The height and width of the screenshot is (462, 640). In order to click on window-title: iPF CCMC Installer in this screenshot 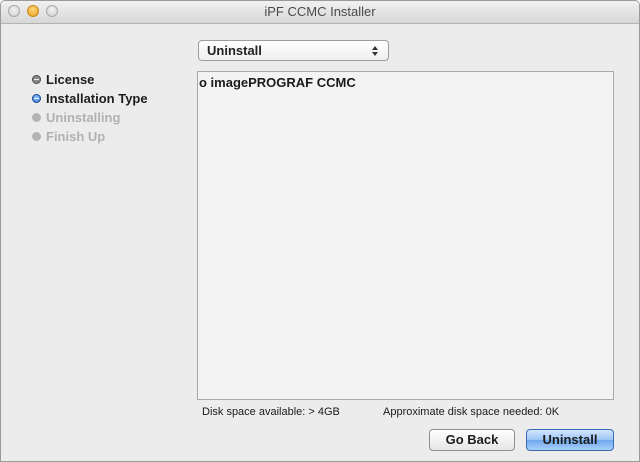, I will do `click(320, 11)`.